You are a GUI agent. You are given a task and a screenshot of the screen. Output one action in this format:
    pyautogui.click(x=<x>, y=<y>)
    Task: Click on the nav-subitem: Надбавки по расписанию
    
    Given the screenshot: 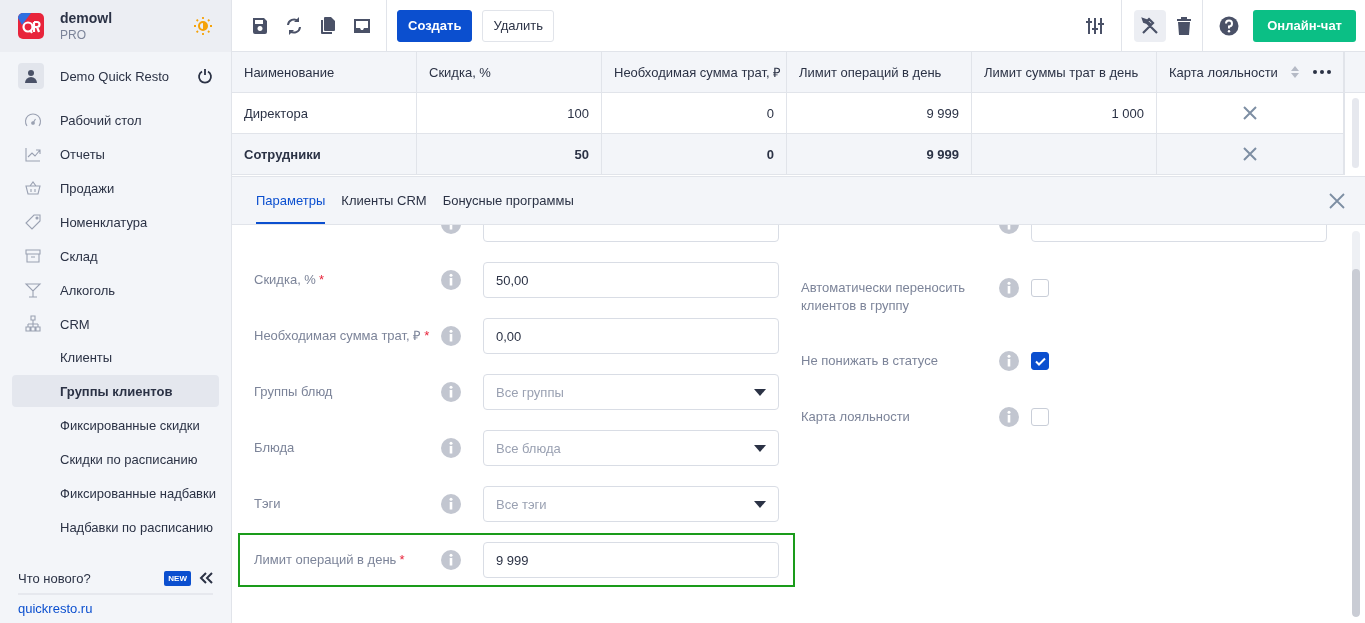 What is the action you would take?
    pyautogui.click(x=115, y=527)
    